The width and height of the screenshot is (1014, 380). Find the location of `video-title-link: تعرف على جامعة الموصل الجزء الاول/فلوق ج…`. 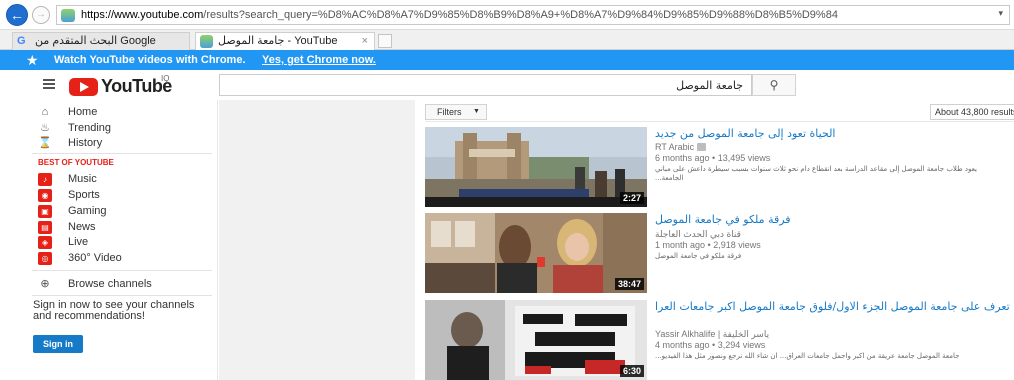

video-title-link: تعرف على جامعة الموصل الجزء الاول/فلوق ج… is located at coordinates (832, 306).